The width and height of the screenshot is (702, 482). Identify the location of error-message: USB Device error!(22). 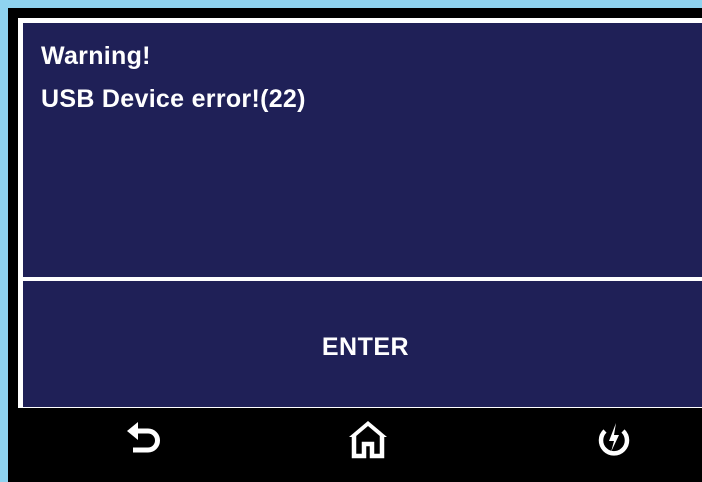
(173, 99).